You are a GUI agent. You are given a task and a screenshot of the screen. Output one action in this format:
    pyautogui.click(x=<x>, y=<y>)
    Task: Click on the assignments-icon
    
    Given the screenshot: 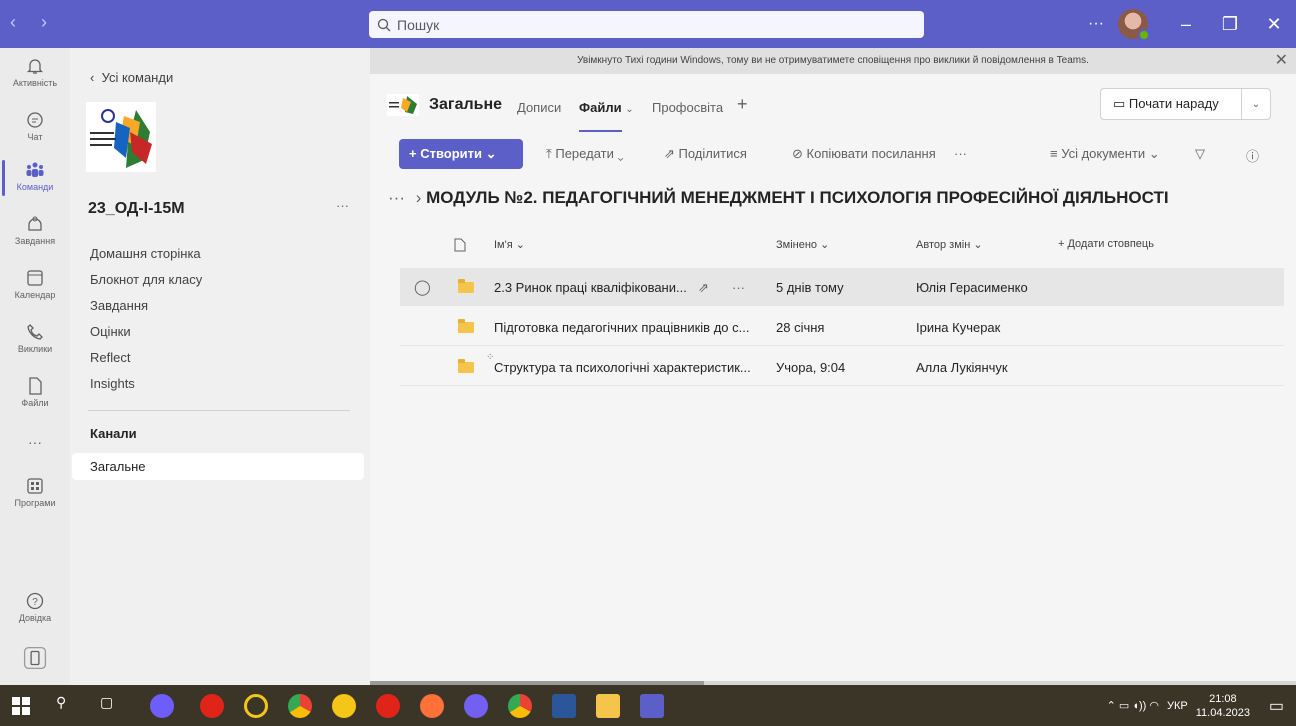 What is the action you would take?
    pyautogui.click(x=35, y=223)
    